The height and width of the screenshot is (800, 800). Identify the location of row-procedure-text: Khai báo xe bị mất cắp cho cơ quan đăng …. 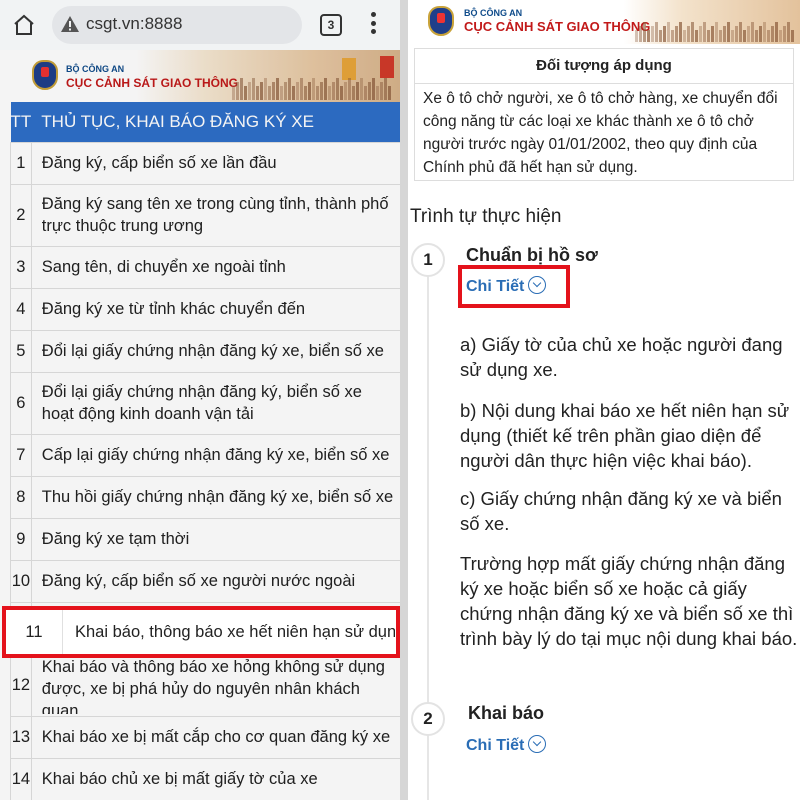
(217, 737).